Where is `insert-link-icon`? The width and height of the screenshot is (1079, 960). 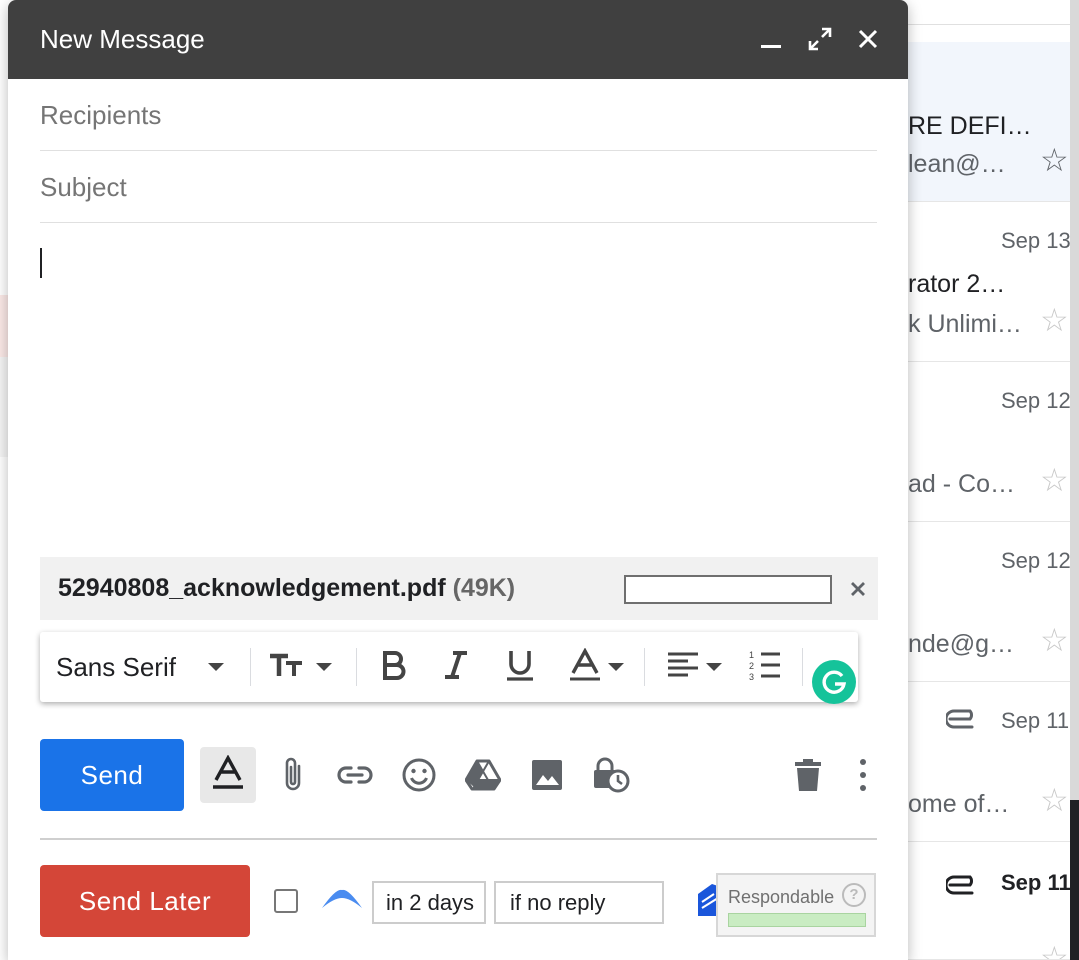
insert-link-icon is located at coordinates (355, 775).